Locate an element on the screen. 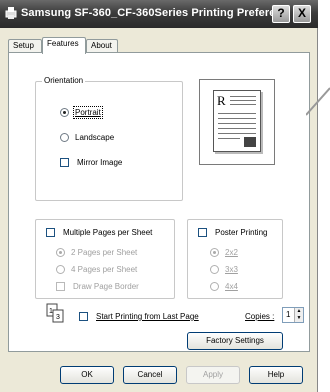  ok-button: OK is located at coordinates (87, 375).